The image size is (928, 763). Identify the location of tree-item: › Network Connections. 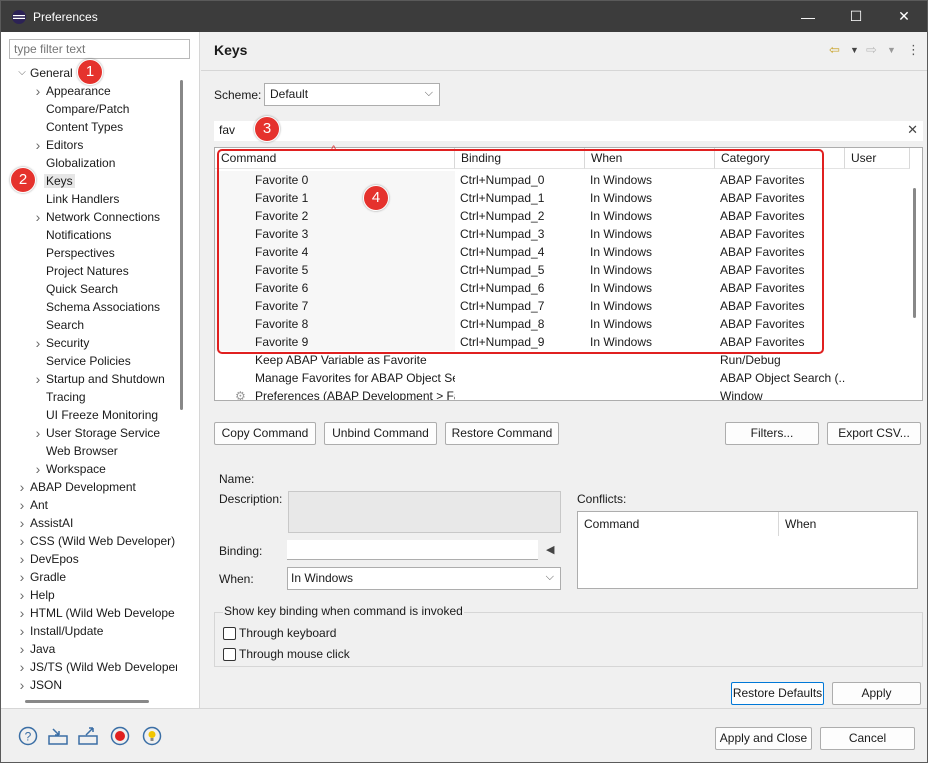
(98, 217).